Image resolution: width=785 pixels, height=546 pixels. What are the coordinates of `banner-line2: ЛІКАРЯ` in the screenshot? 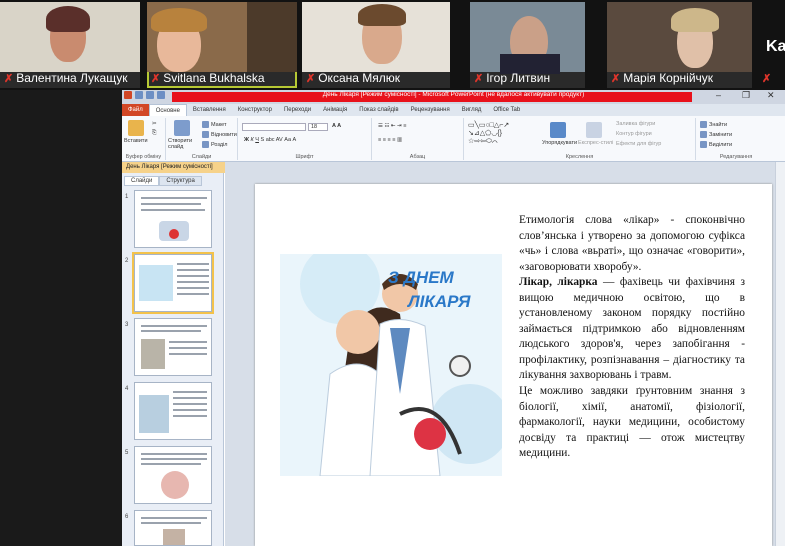 It's located at (439, 301).